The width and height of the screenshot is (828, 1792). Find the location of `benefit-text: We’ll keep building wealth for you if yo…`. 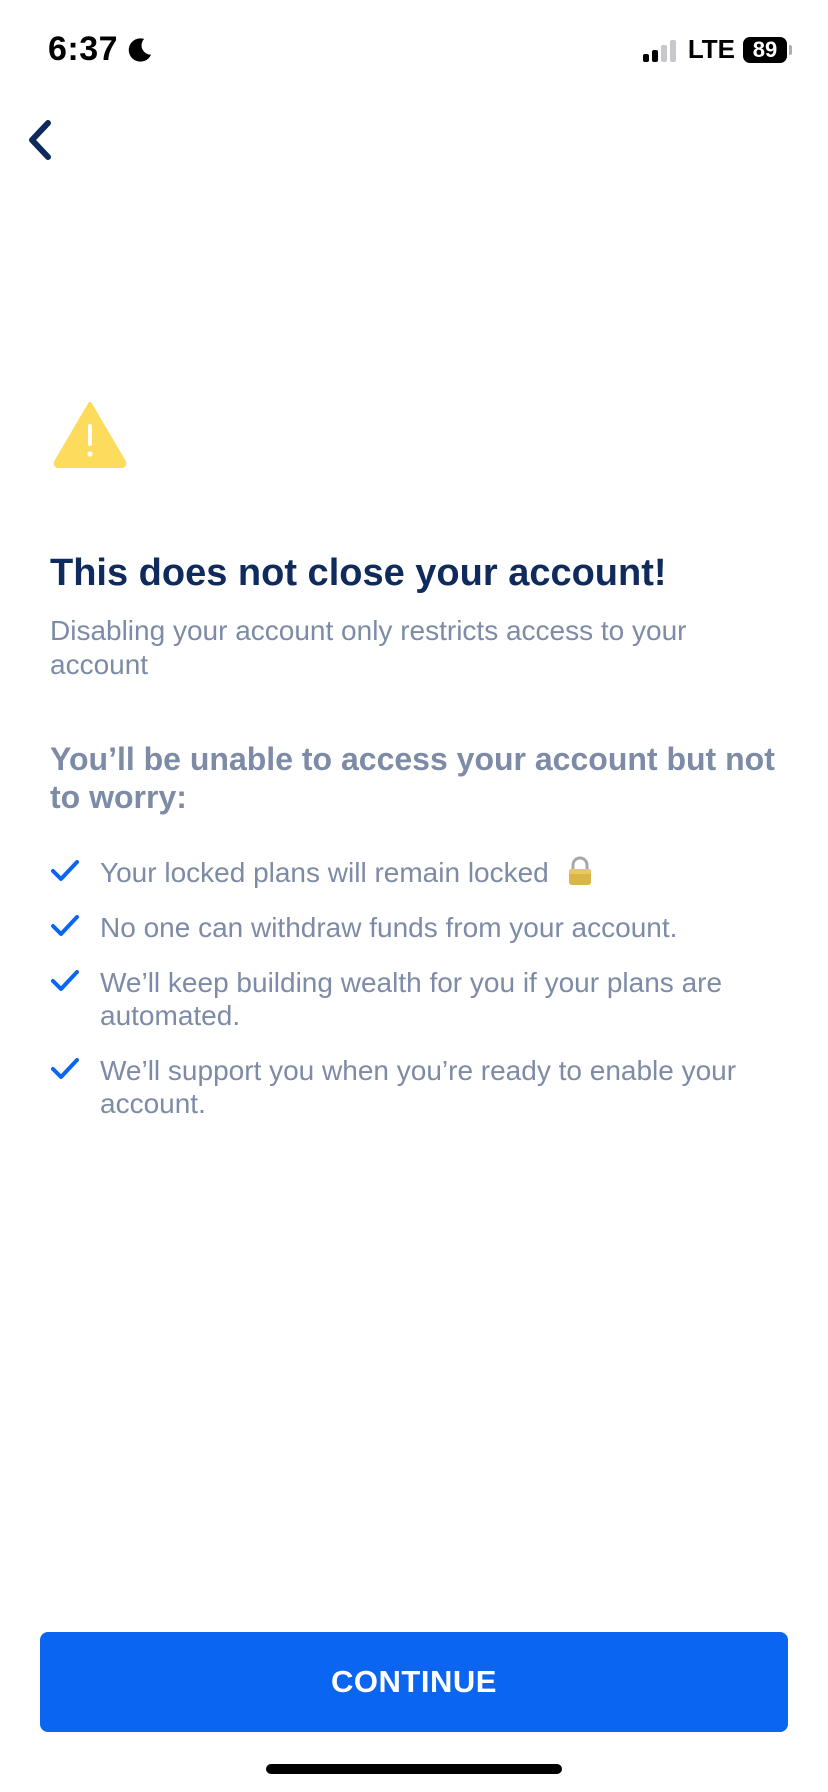

benefit-text: We’ll keep building wealth for you if yo… is located at coordinates (411, 999).